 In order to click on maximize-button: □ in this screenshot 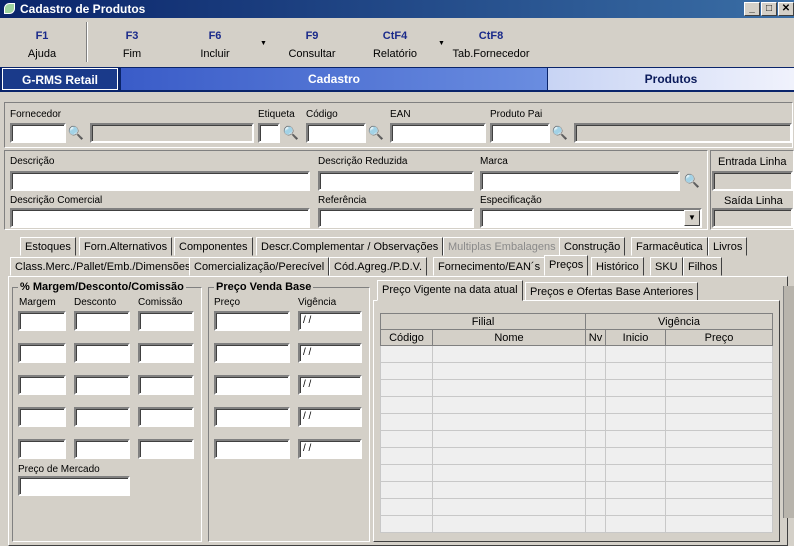, I will do `click(769, 9)`.